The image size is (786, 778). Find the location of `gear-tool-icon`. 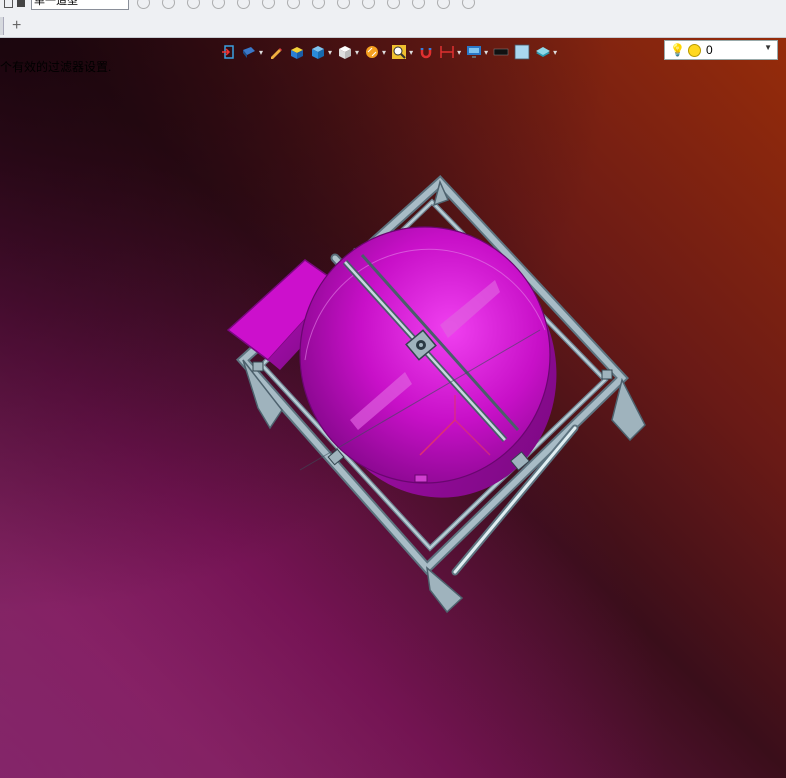

gear-tool-icon is located at coordinates (443, 4).